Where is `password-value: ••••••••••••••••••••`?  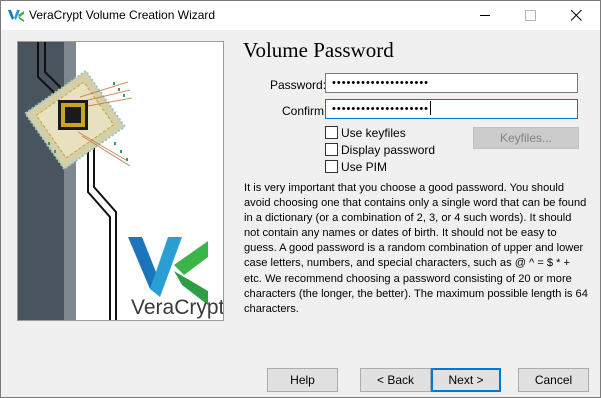 password-value: •••••••••••••••••••• is located at coordinates (381, 83).